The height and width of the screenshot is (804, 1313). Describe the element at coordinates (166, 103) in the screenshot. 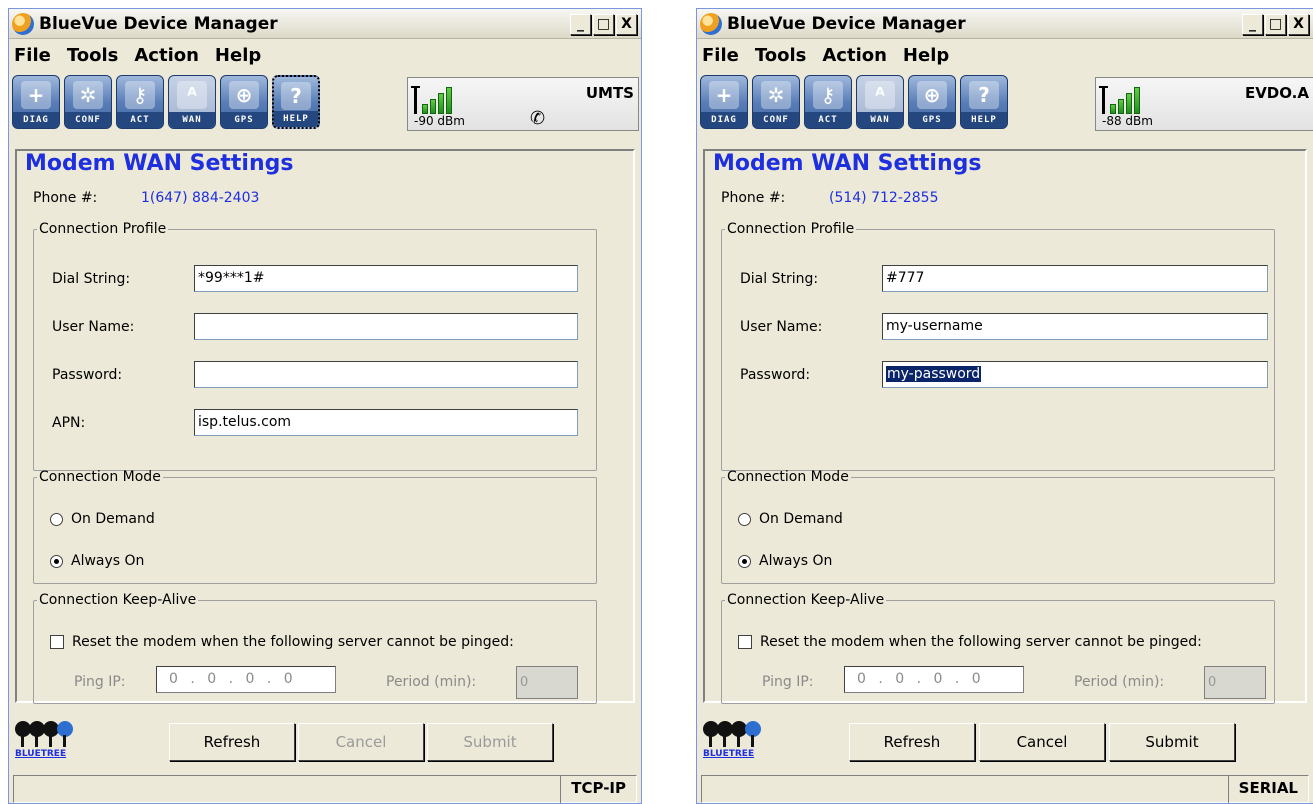

I see `toolbar: + DIAG ✲ CONF ⚷ ACT ᴬ WAN ⊕ GPS ? HELP` at that location.